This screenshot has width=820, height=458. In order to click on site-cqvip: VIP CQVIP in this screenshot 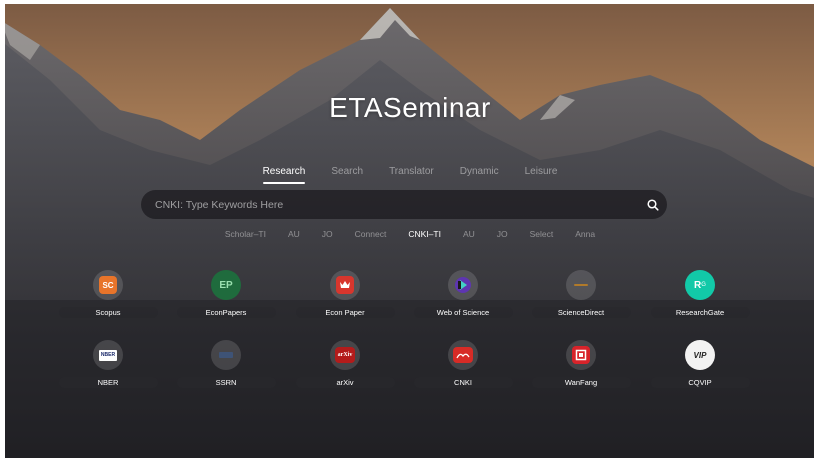, I will do `click(700, 364)`.